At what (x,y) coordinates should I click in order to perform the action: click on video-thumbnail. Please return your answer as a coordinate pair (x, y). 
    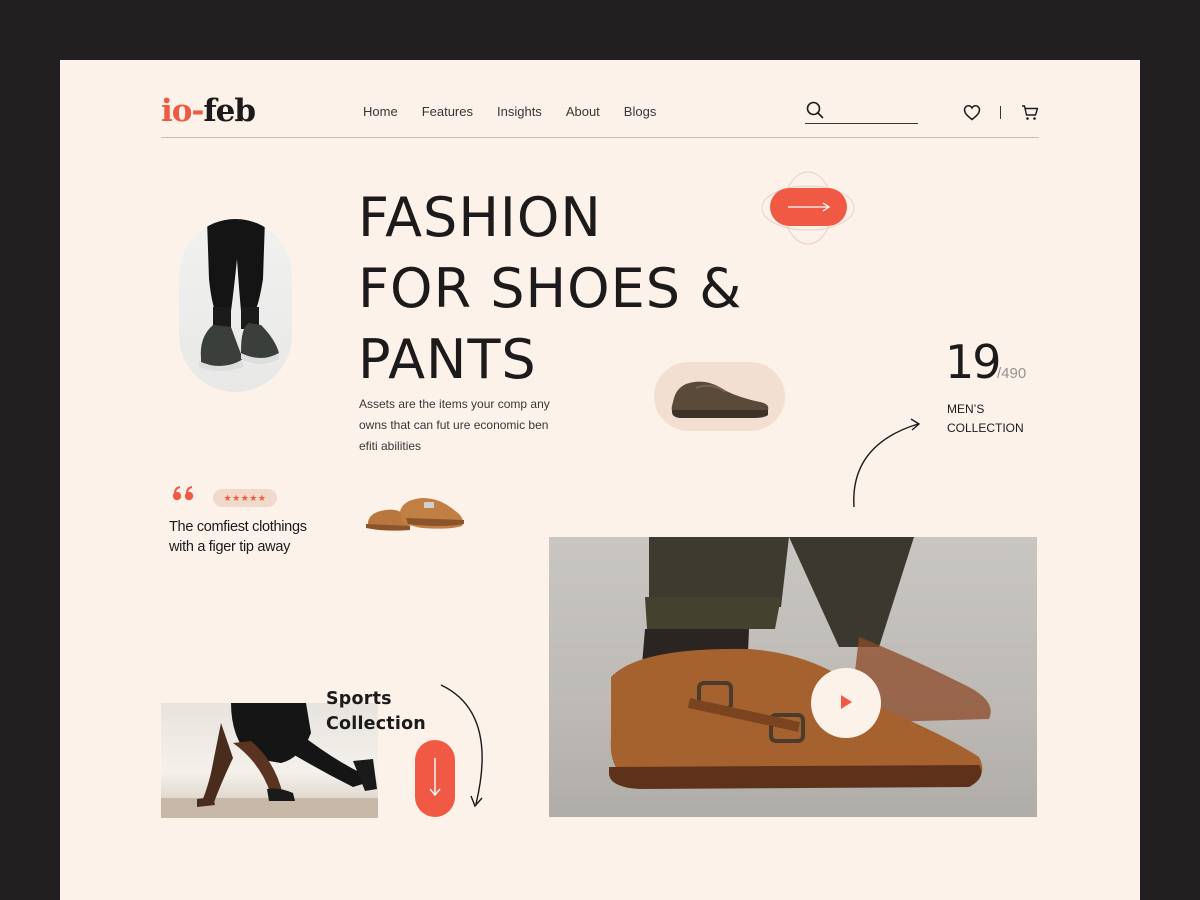
    Looking at the image, I should click on (800, 663).